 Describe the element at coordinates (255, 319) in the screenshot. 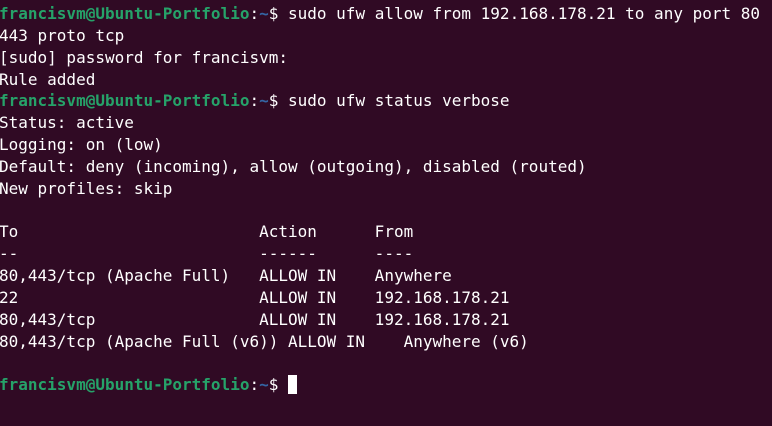

I see `rules-table-row: 80,443/tcp ALLOW IN 192.168.178.21` at that location.